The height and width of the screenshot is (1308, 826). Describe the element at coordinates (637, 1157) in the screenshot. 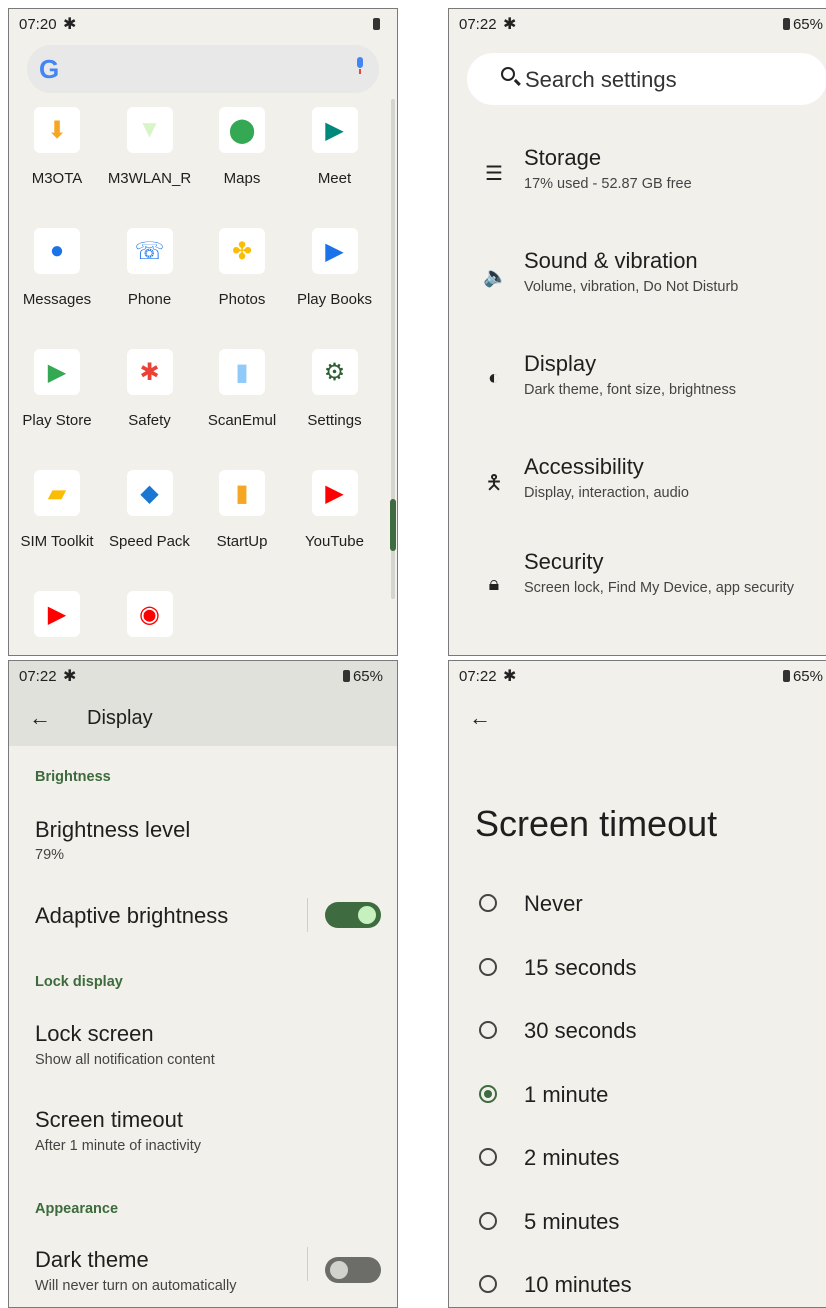

I see `timeout-option: 2 minutes` at that location.